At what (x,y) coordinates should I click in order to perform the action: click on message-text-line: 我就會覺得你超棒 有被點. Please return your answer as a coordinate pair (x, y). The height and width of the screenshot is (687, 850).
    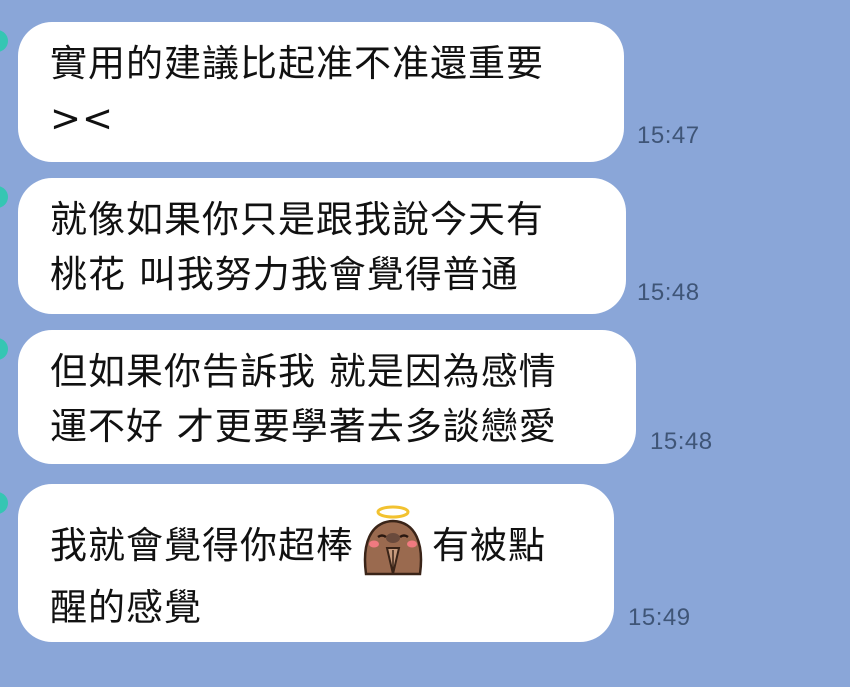
    Looking at the image, I should click on (317, 540).